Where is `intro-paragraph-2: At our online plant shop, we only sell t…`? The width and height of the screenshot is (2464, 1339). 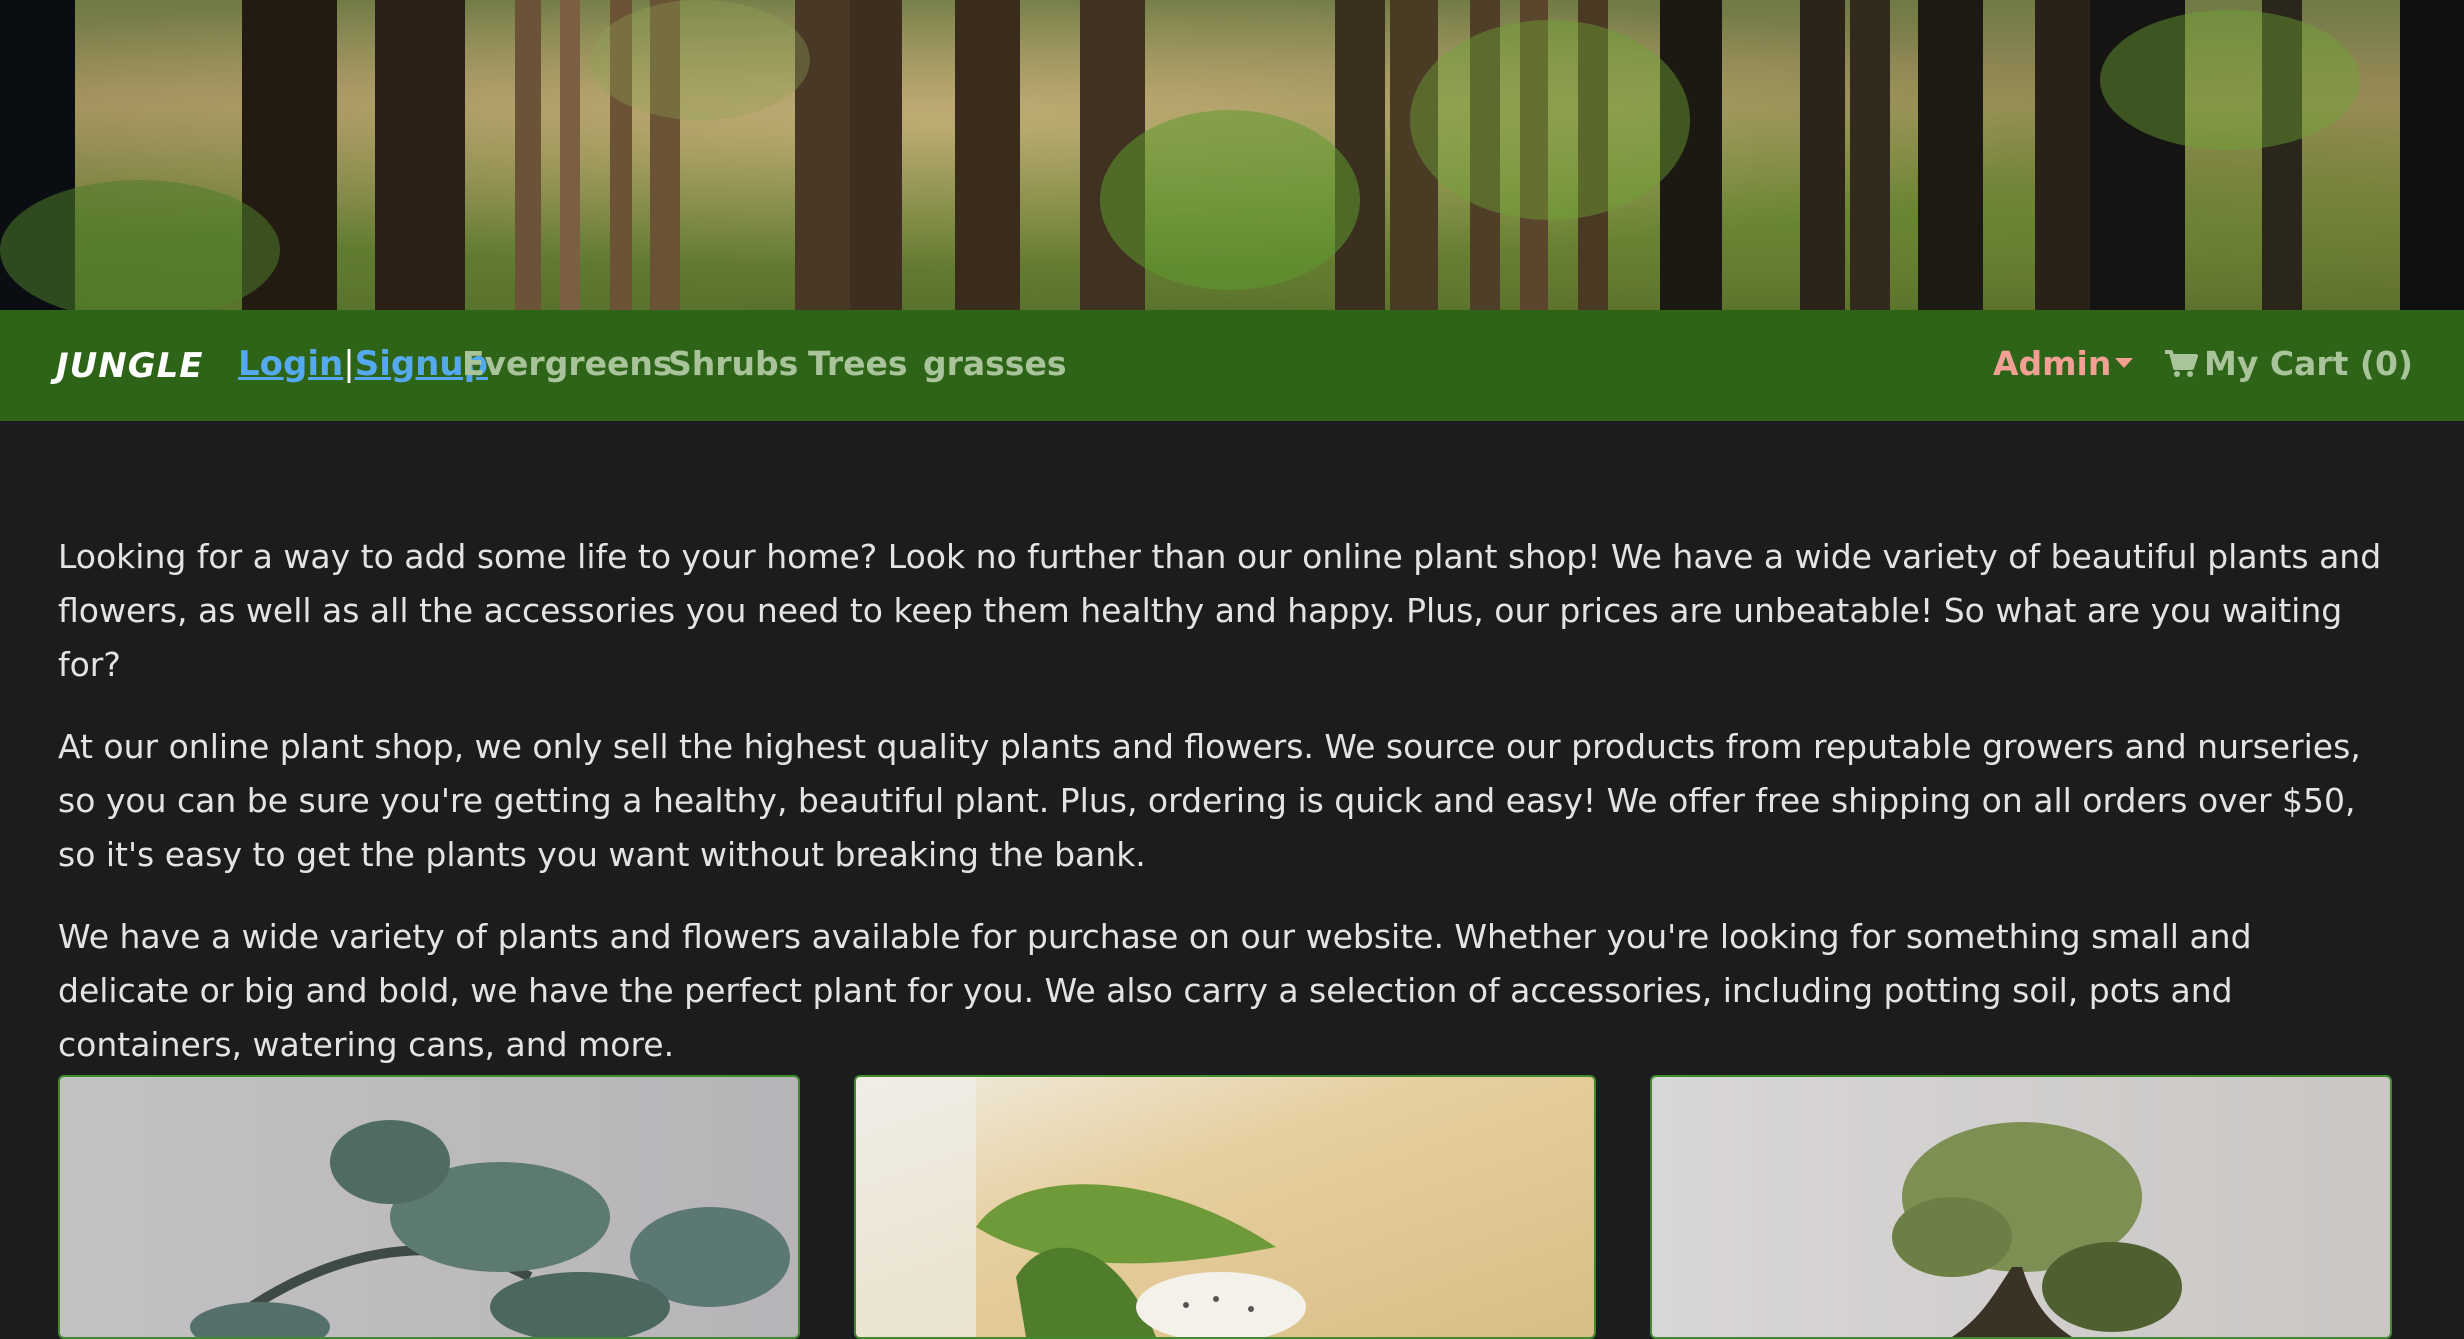
intro-paragraph-2: At our online plant shop, we only sell t… is located at coordinates (1209, 800).